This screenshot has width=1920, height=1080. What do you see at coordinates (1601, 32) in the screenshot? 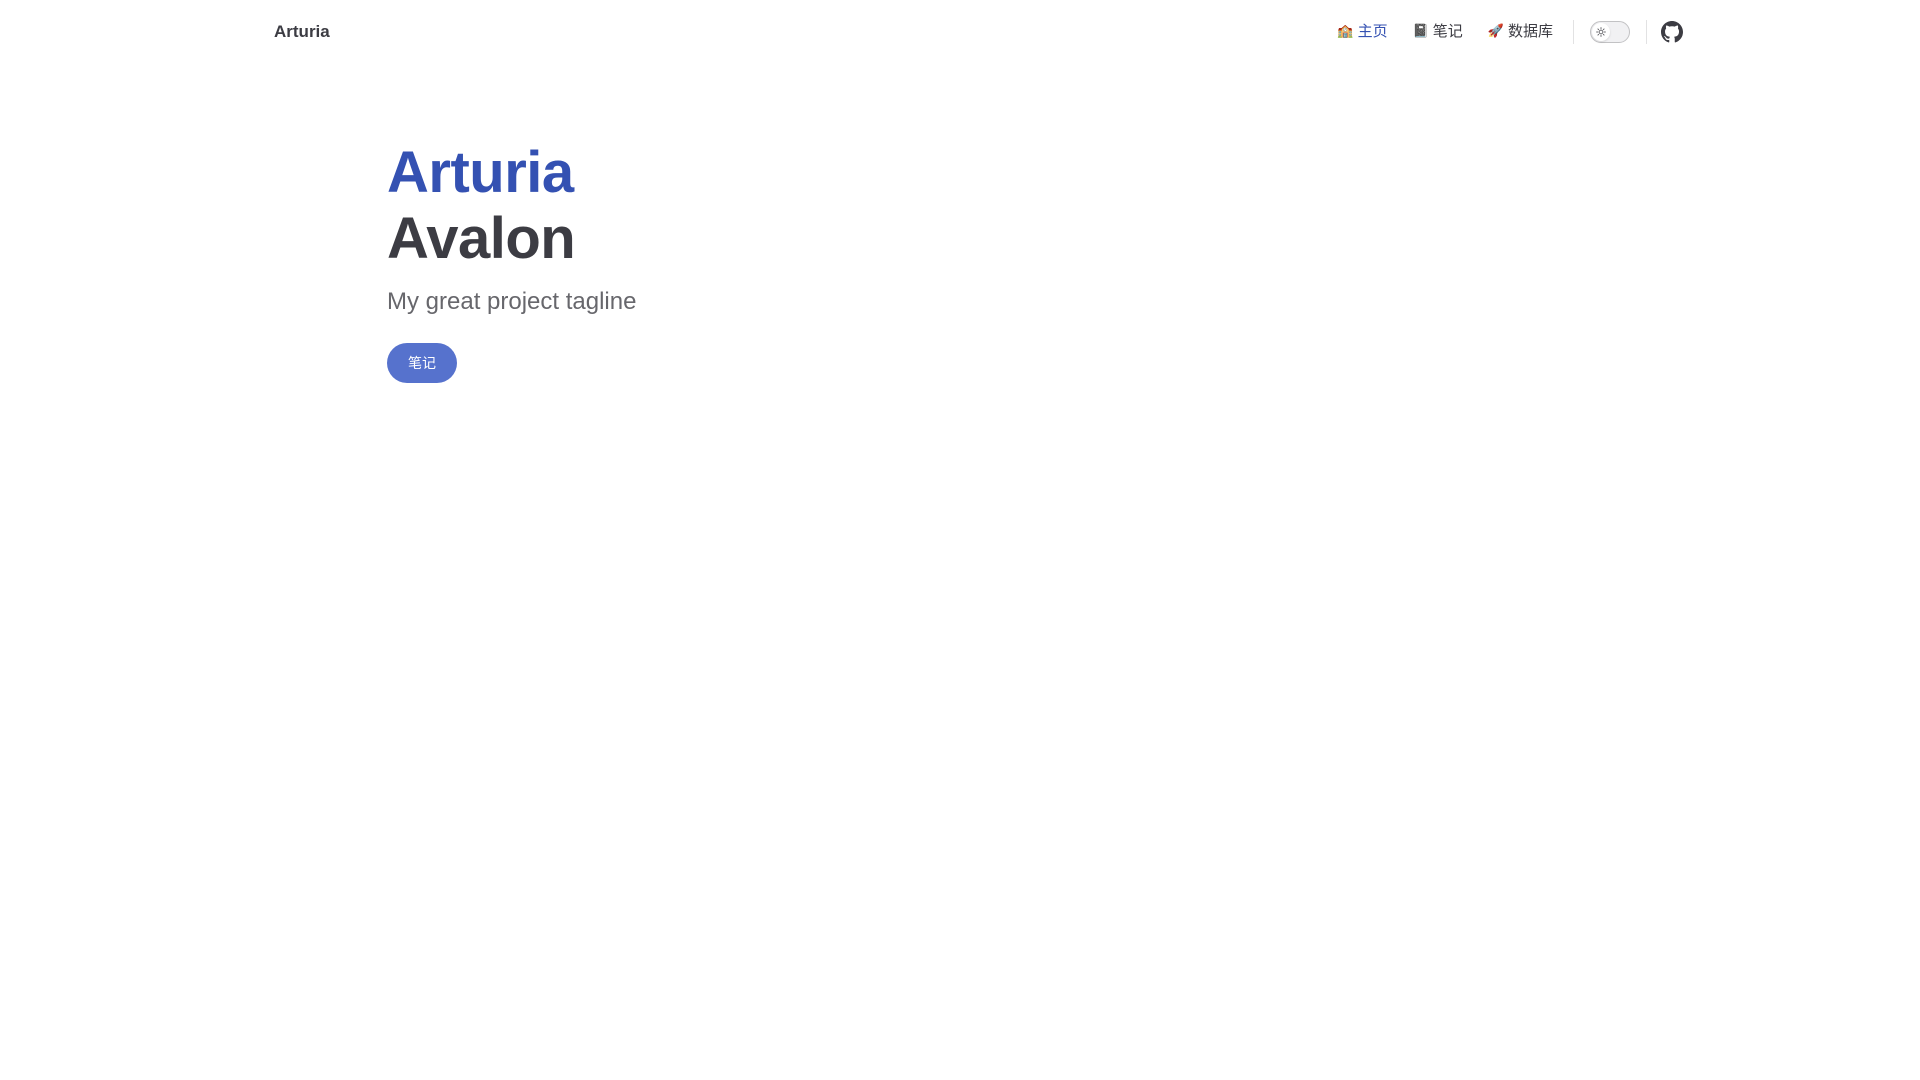
I see `sun-icon` at bounding box center [1601, 32].